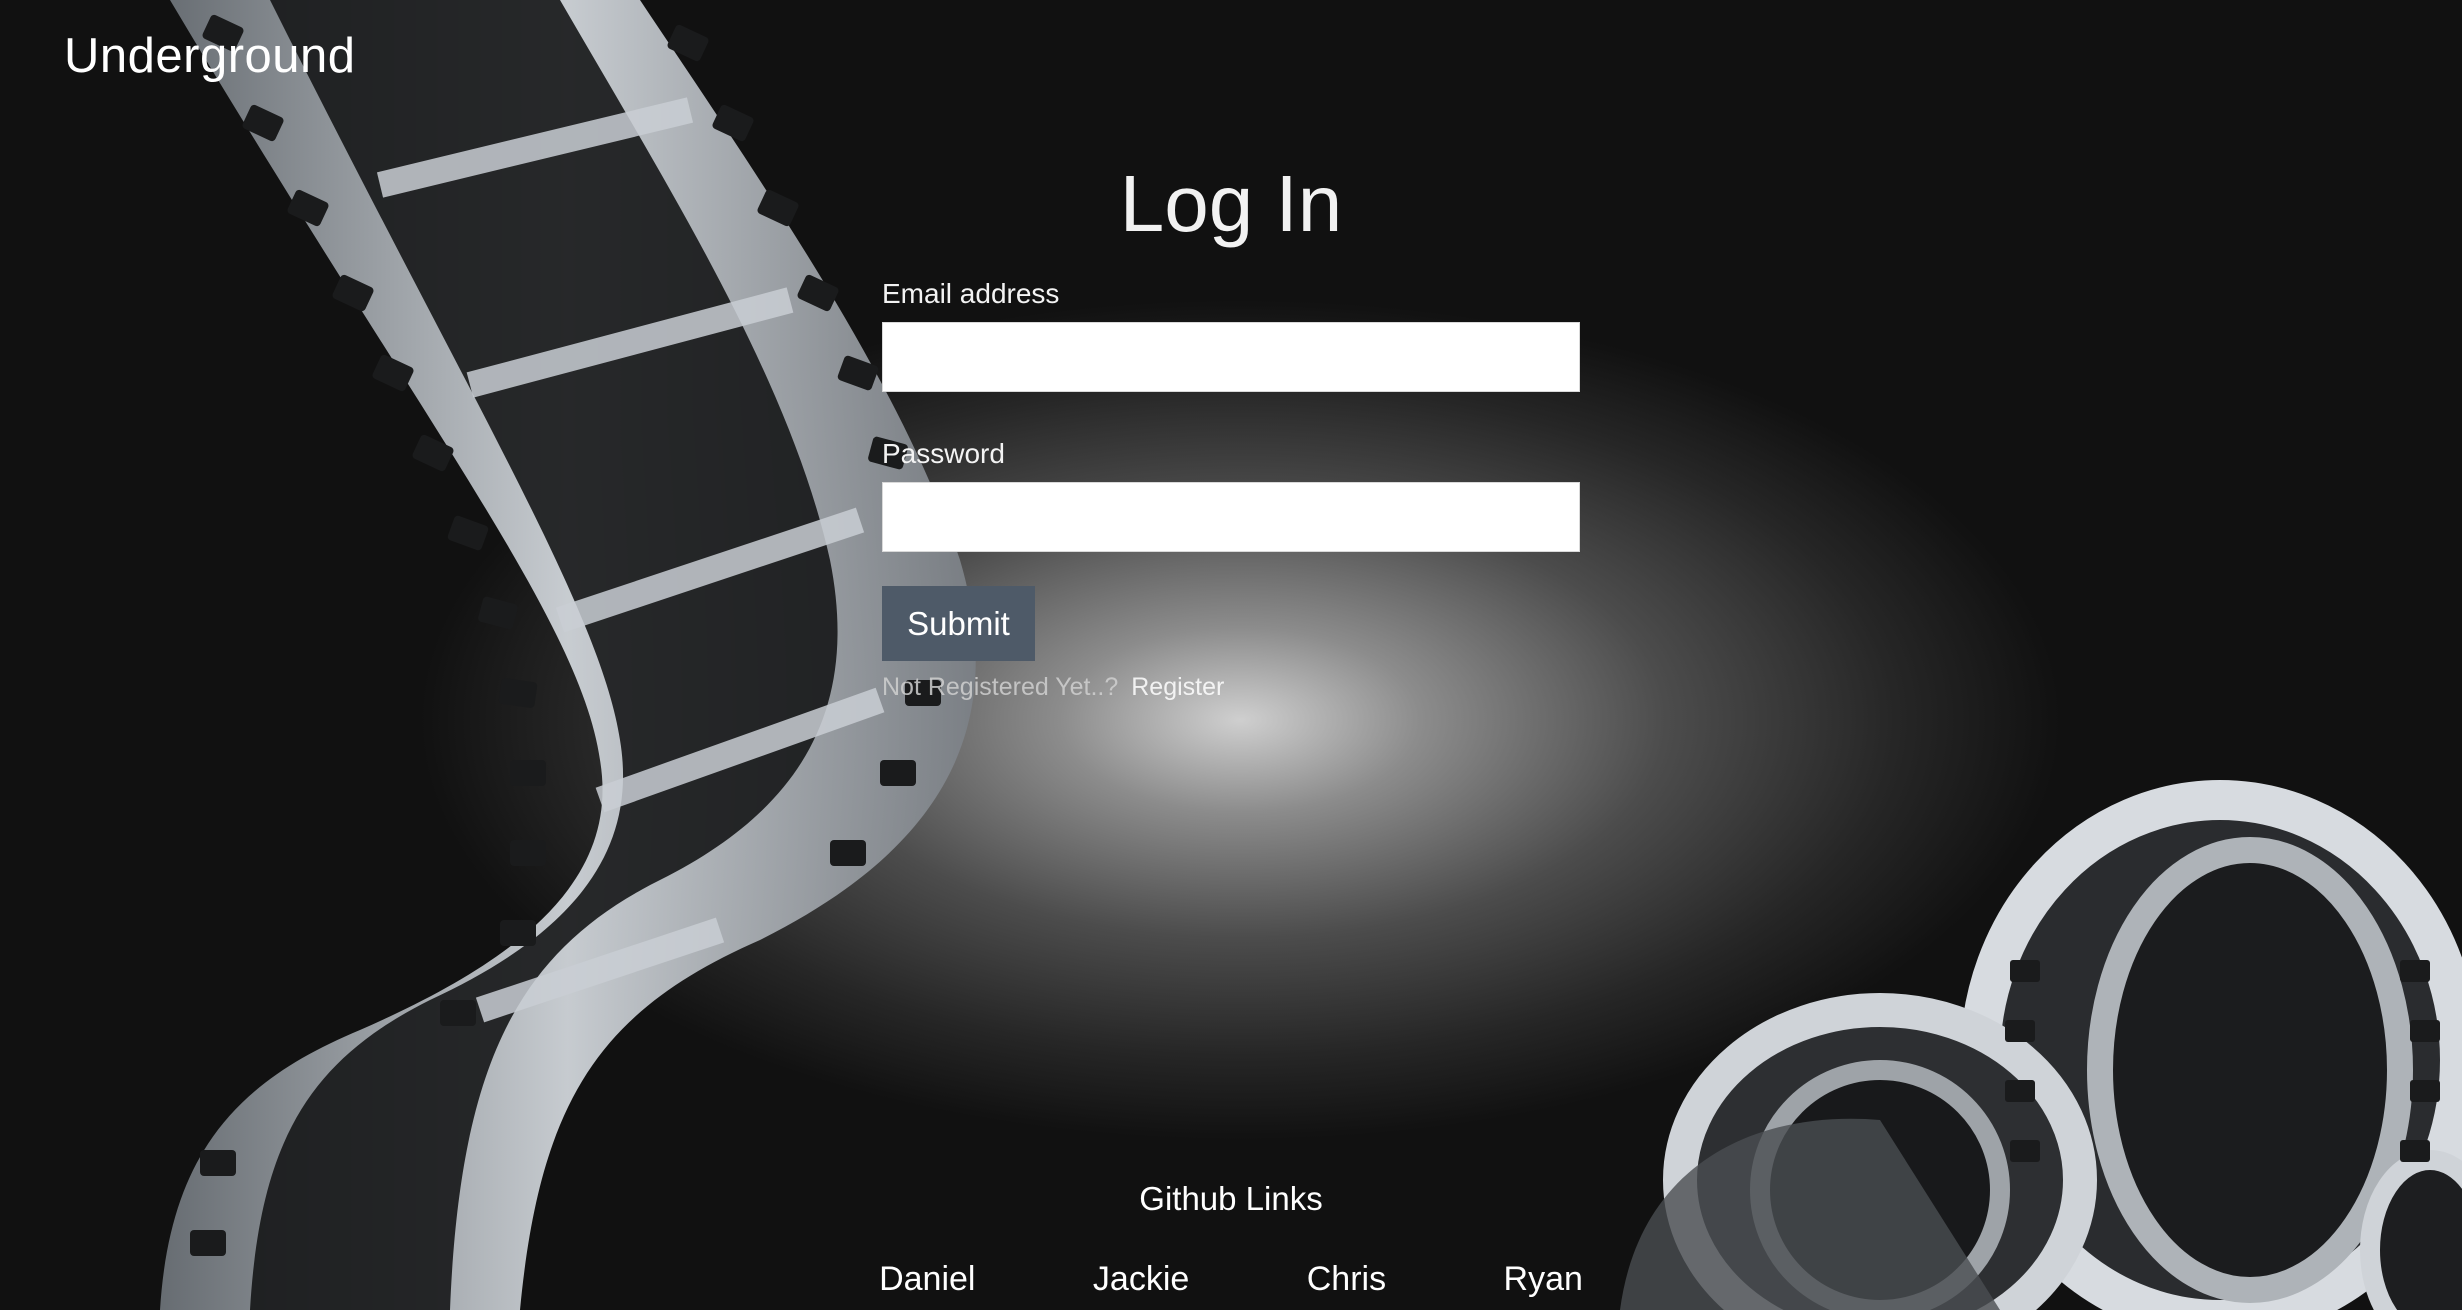  Describe the element at coordinates (958, 623) in the screenshot. I see `submit-button: Submit` at that location.